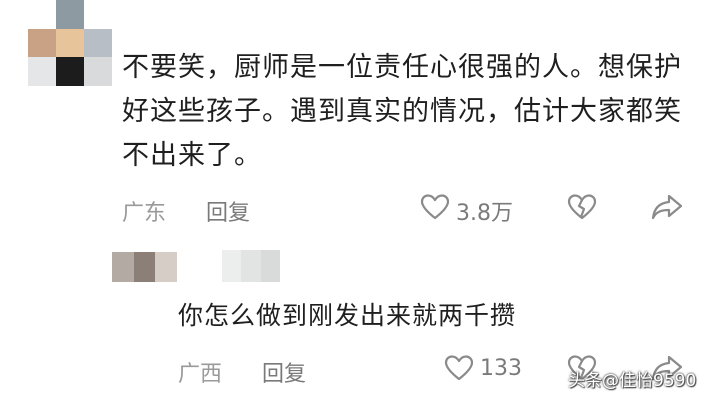 The width and height of the screenshot is (720, 402). I want to click on broken-heart-icon, so click(582, 207).